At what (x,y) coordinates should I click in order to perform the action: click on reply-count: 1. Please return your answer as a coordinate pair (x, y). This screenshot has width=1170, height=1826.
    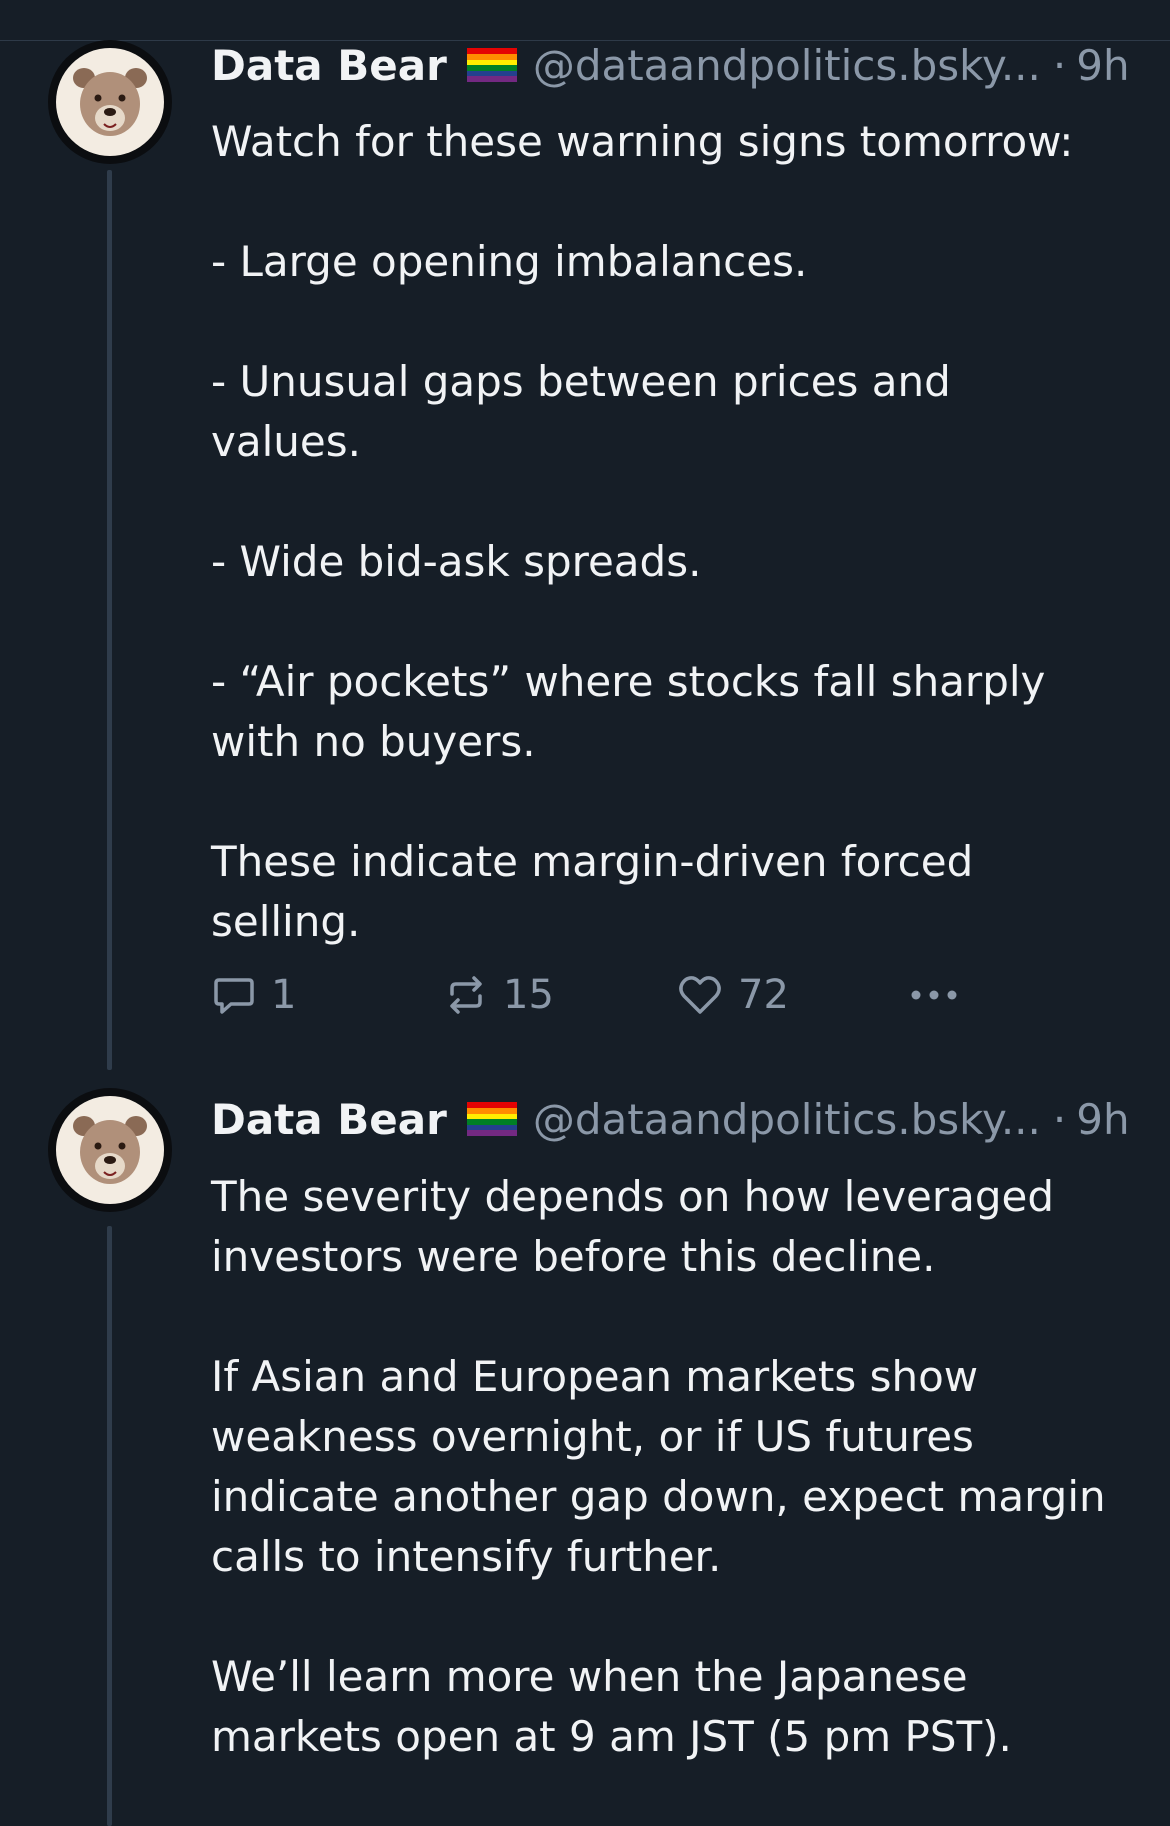
    Looking at the image, I should click on (284, 995).